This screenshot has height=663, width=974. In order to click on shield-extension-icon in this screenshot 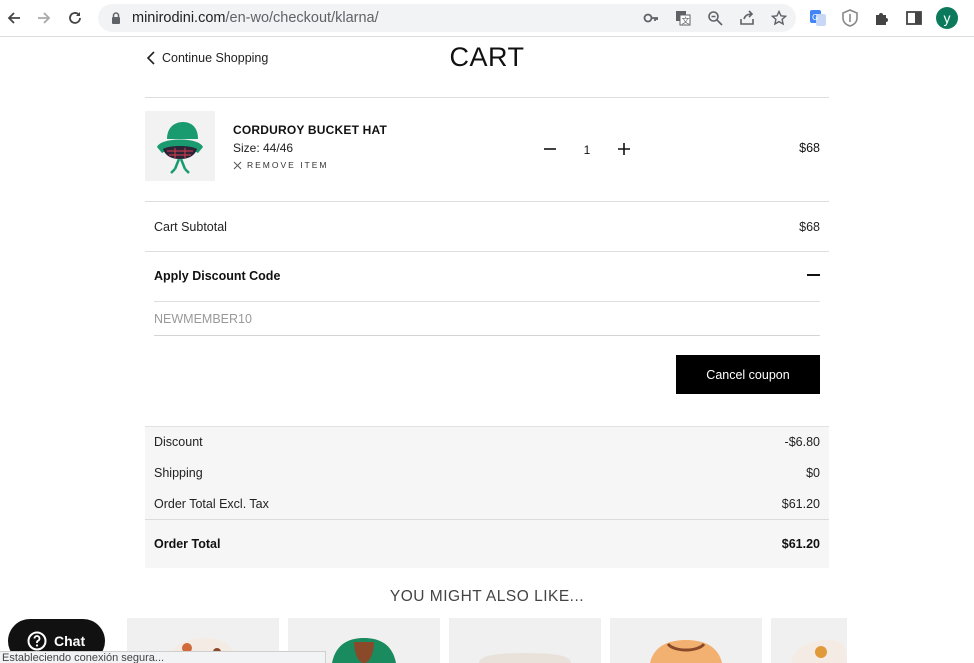, I will do `click(850, 18)`.